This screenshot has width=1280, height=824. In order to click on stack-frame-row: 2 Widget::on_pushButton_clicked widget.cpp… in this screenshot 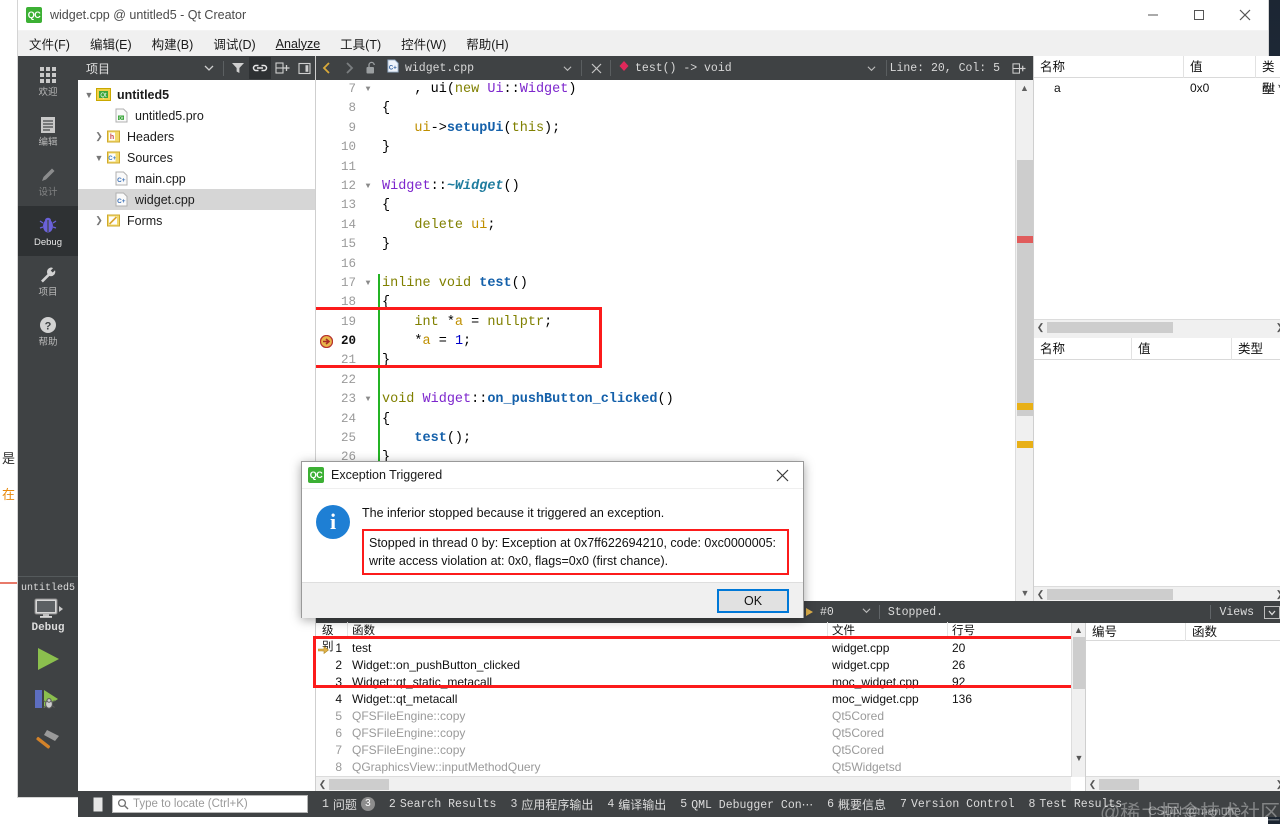, I will do `click(700, 664)`.